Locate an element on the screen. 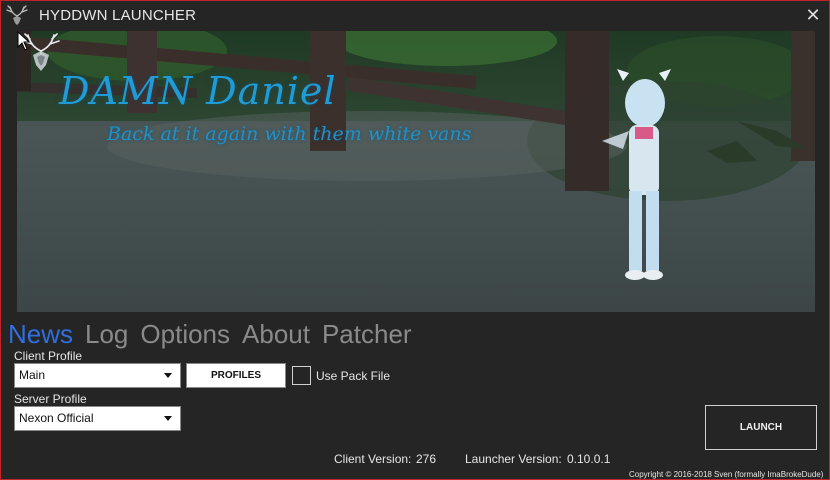  tab-patcher: Patcher is located at coordinates (367, 335).